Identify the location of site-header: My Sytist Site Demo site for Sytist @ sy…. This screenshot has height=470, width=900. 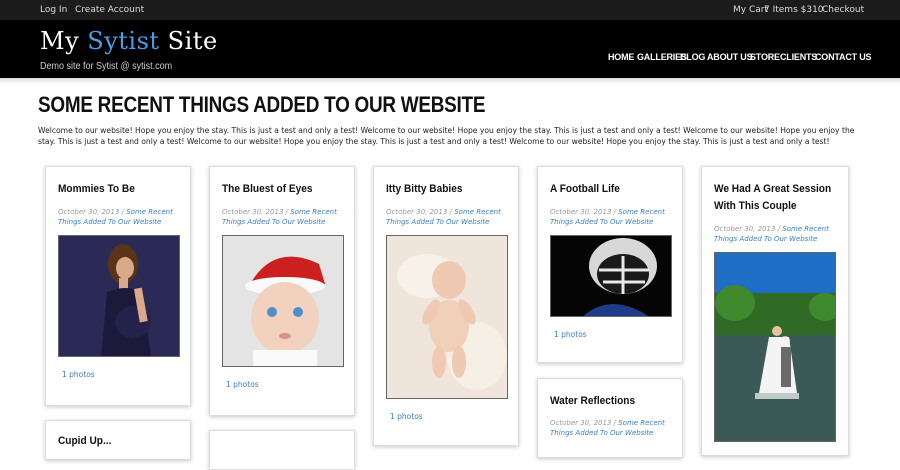
(450, 49).